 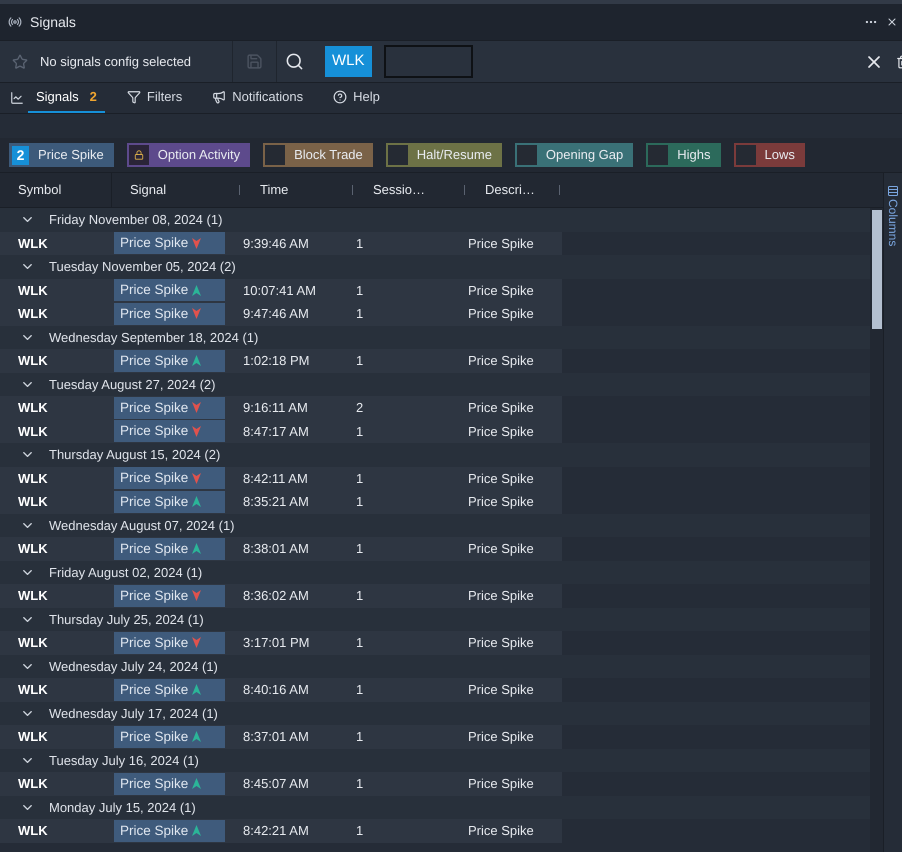 I want to click on signal-type-chip: Lows, so click(x=769, y=155).